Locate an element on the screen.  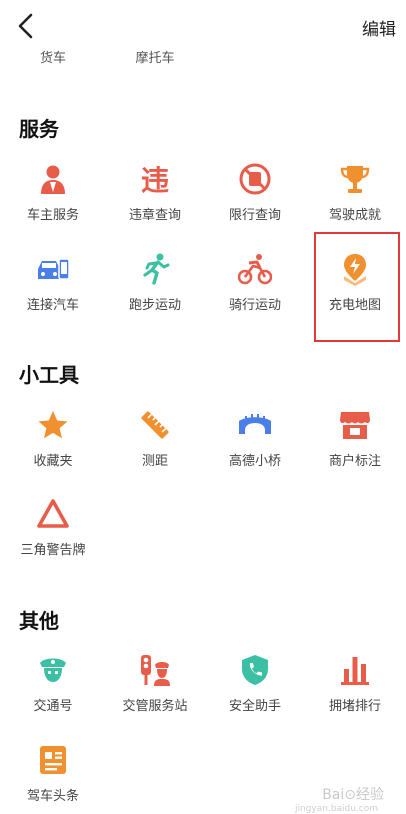
menu-item-safety-assistant: 安全助手 is located at coordinates (255, 683).